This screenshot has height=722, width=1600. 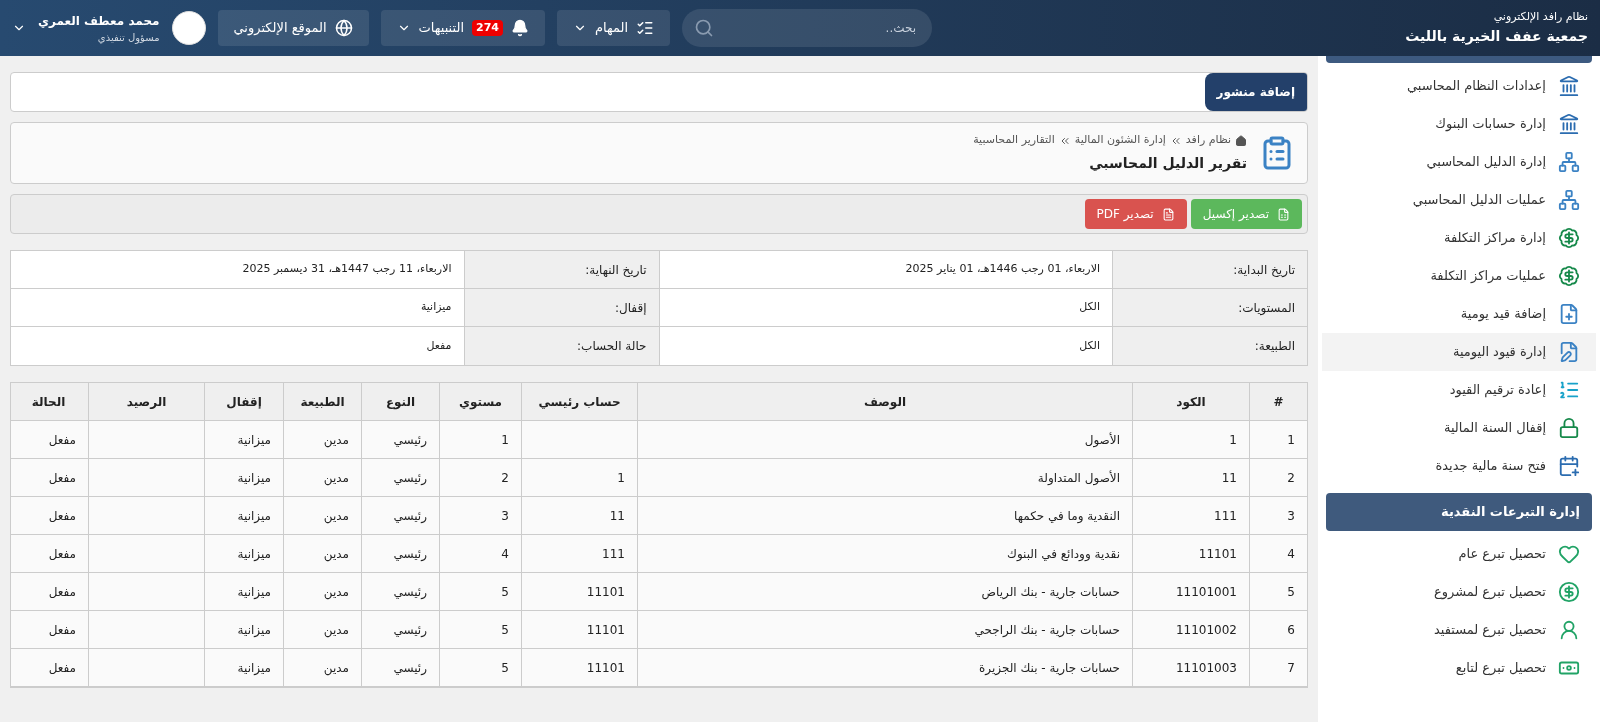 What do you see at coordinates (1190, 629) in the screenshot?
I see `table-cell: 11101002` at bounding box center [1190, 629].